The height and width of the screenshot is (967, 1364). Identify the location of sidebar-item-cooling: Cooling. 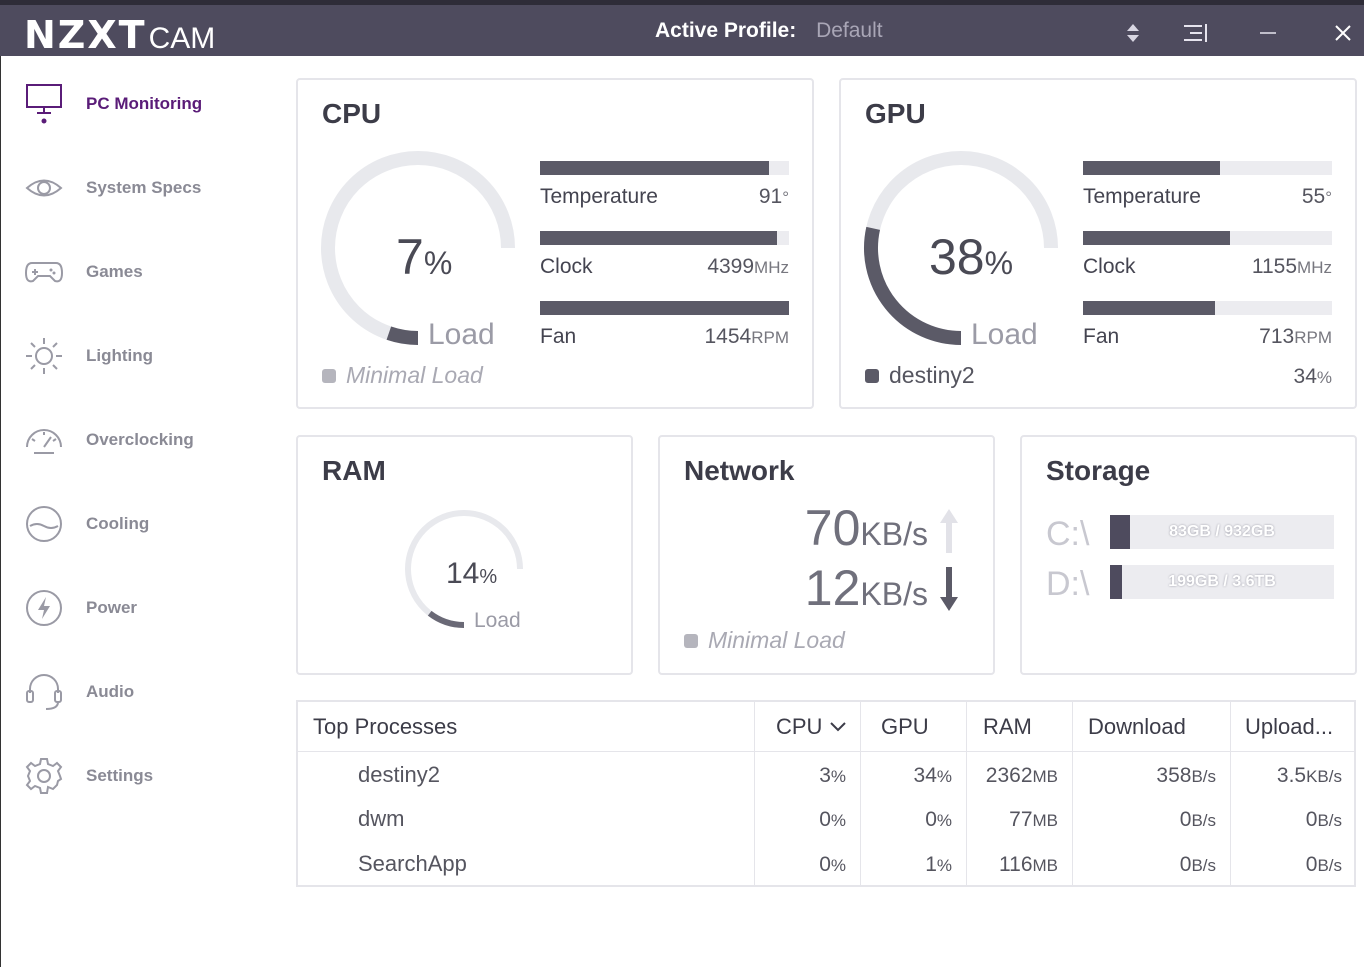
(143, 524).